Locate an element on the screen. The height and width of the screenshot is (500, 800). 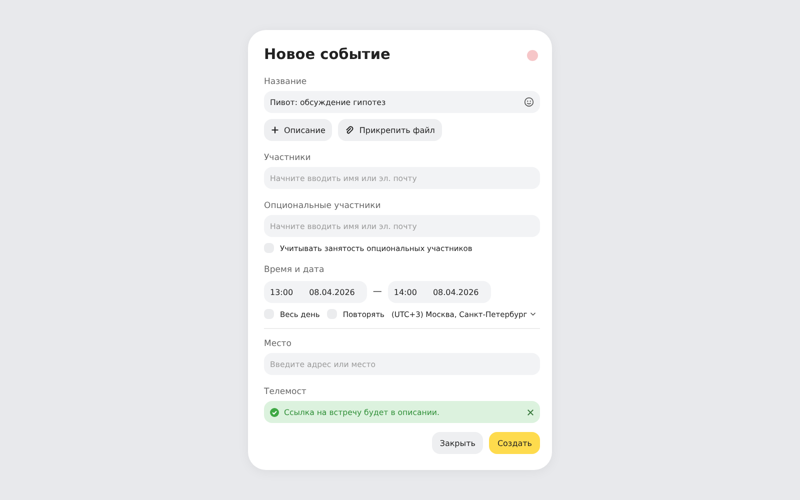
color-picker-icon is located at coordinates (532, 55).